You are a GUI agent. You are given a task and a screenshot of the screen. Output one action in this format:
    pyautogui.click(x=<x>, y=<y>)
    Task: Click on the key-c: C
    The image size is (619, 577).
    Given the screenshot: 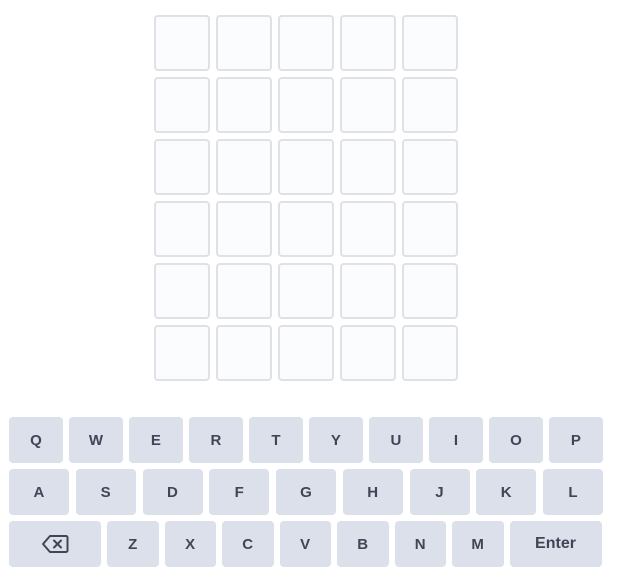 What is the action you would take?
    pyautogui.click(x=248, y=544)
    